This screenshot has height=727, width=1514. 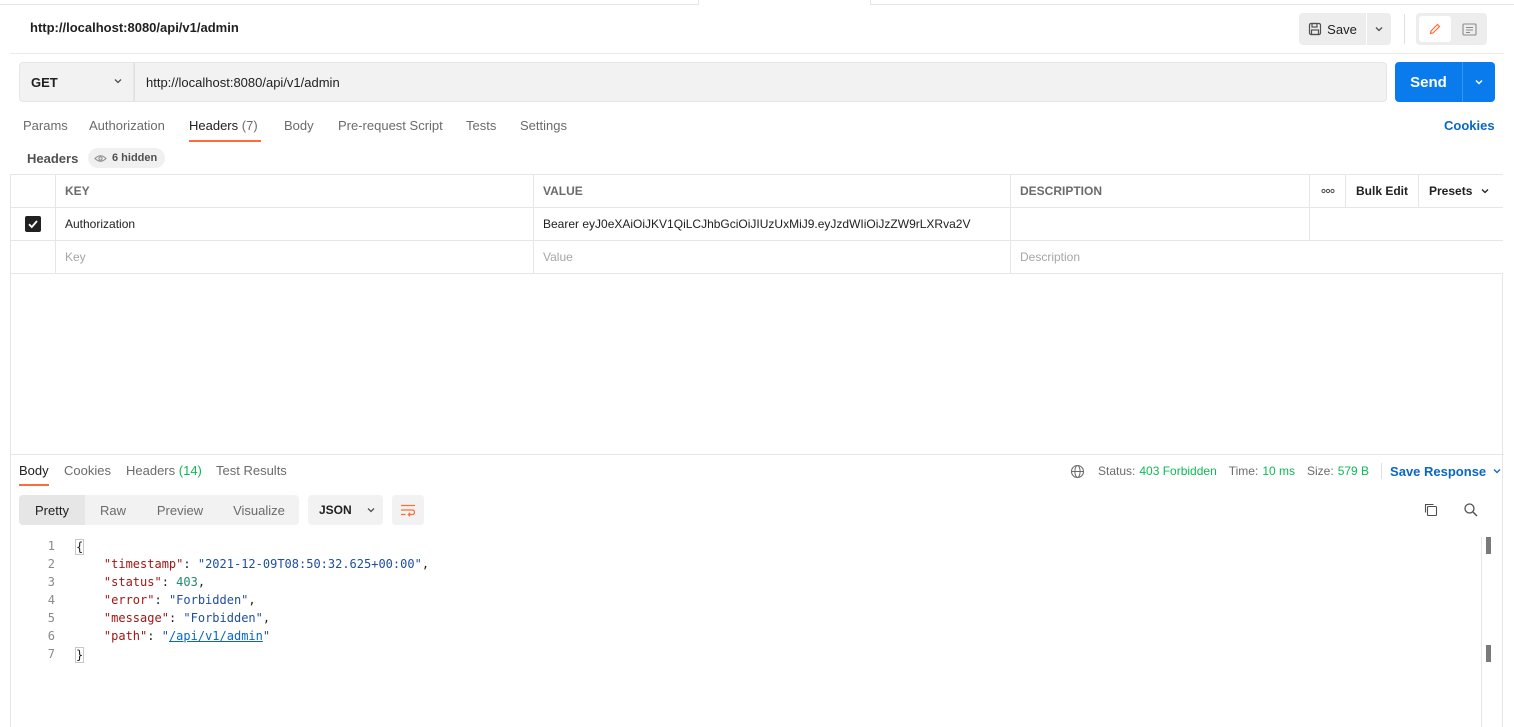 What do you see at coordinates (309, 564) in the screenshot?
I see `json-value: "2021-12-09T08:50:32.625+00:00"` at bounding box center [309, 564].